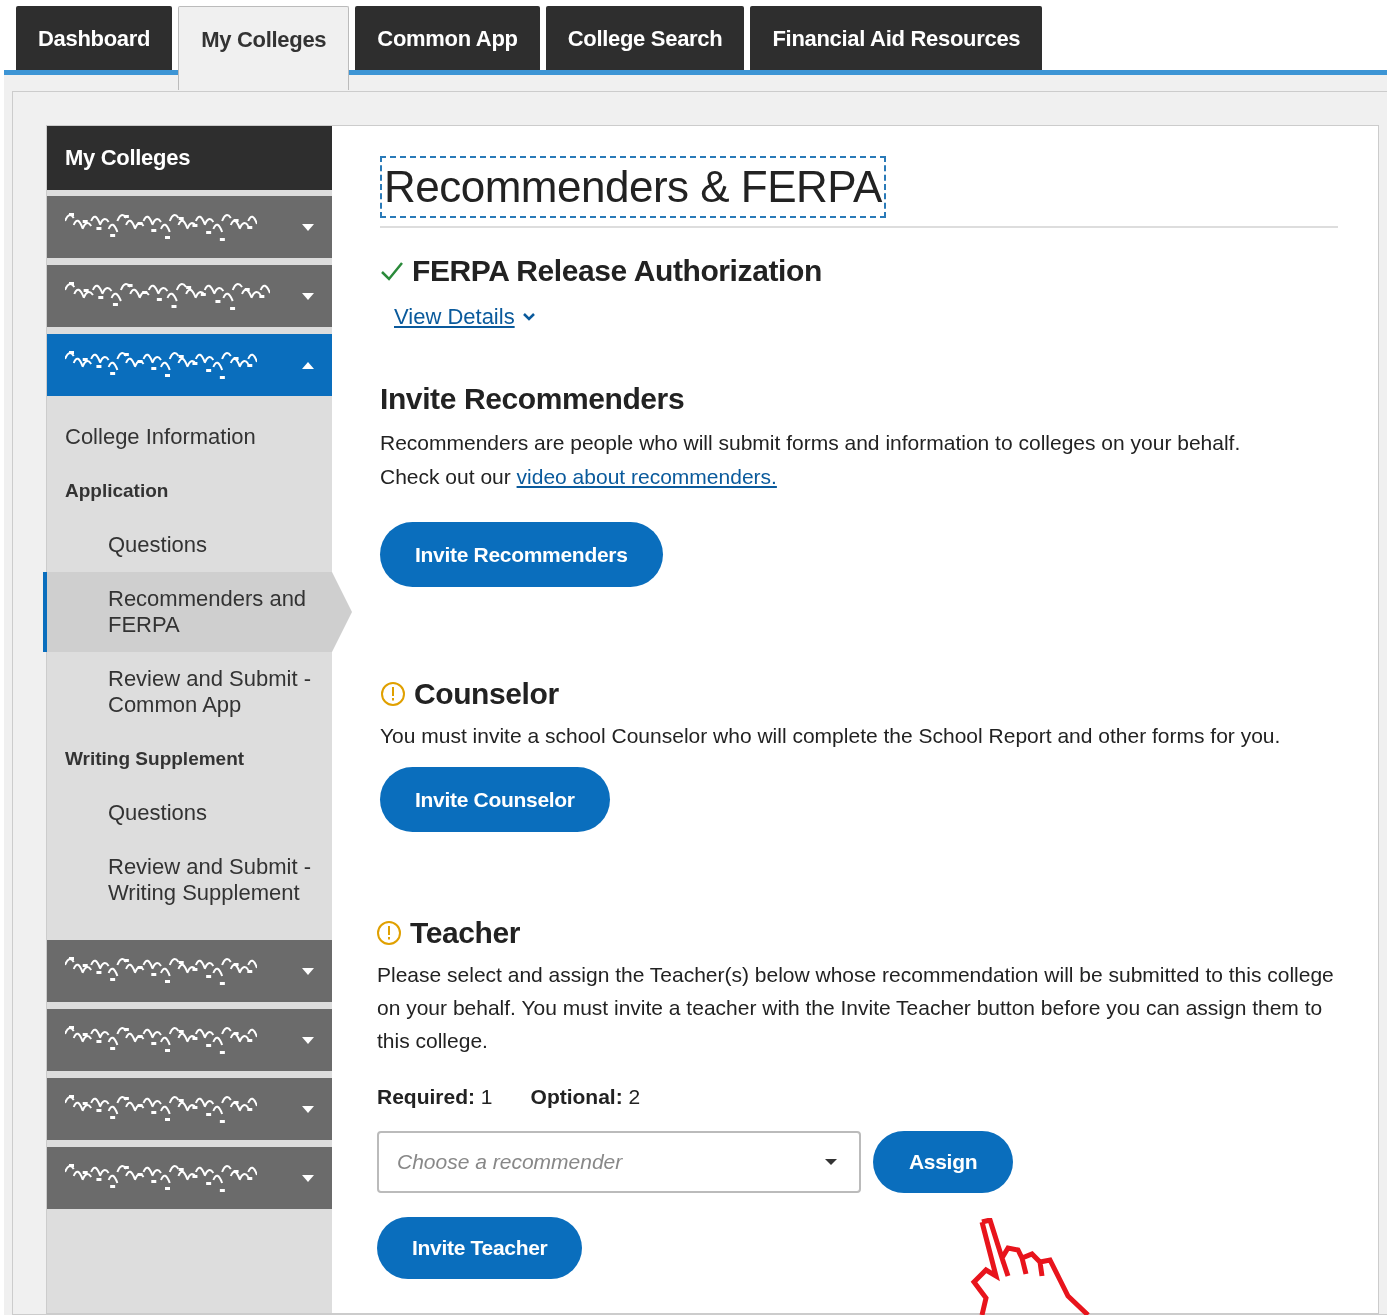 This screenshot has width=1387, height=1315. I want to click on recommender-count: Optional: 2, so click(585, 1097).